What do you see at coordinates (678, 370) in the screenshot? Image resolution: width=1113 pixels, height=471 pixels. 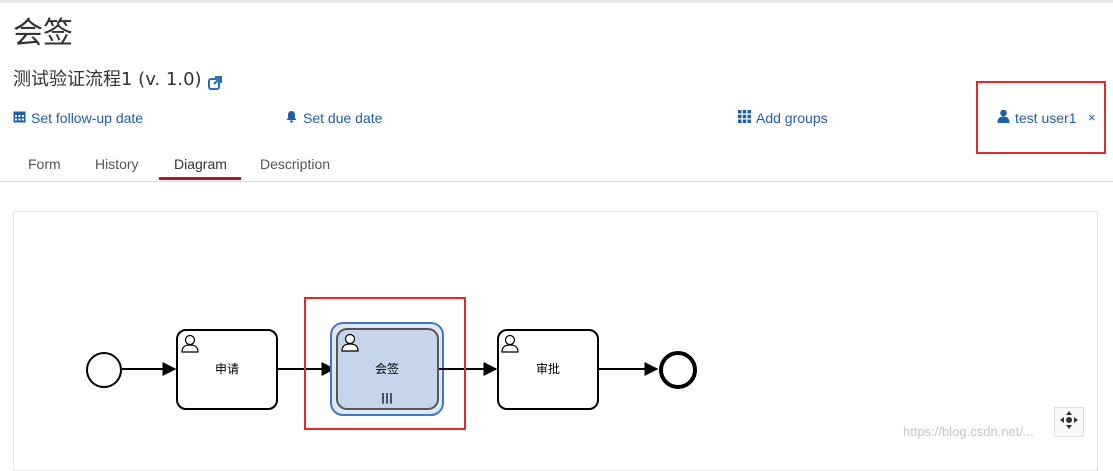 I see `end-event` at bounding box center [678, 370].